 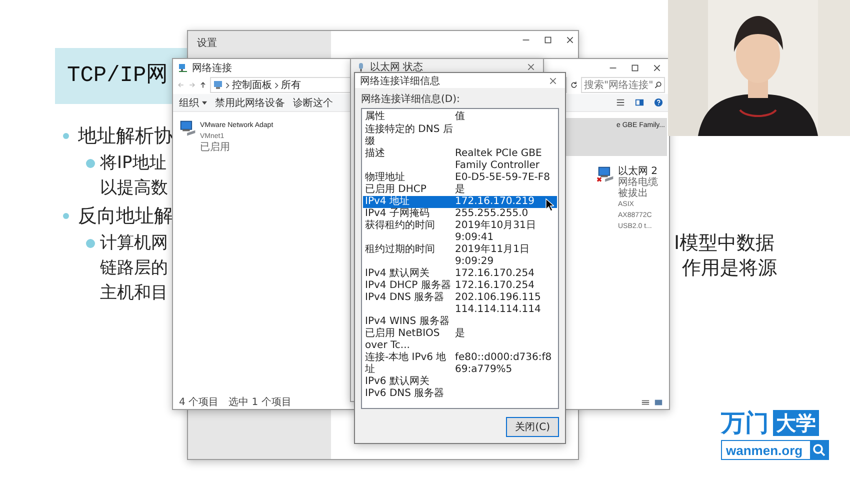 I want to click on details-row: IPv4 默认网关 172.16.170.254, so click(x=460, y=274).